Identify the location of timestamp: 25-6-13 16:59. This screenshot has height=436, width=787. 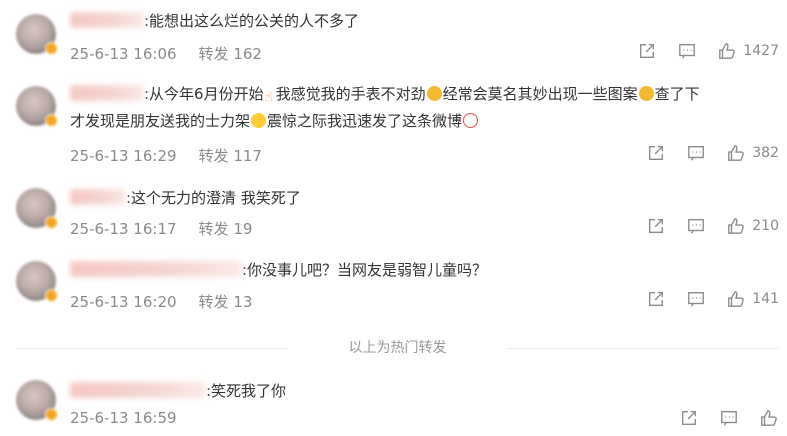
(123, 418).